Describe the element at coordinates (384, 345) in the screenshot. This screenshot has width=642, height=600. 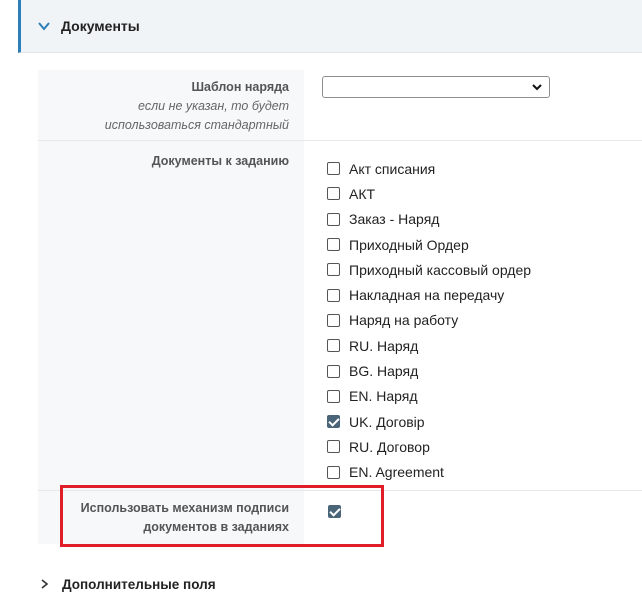
I see `document-option-label: RU. Наряд` at that location.